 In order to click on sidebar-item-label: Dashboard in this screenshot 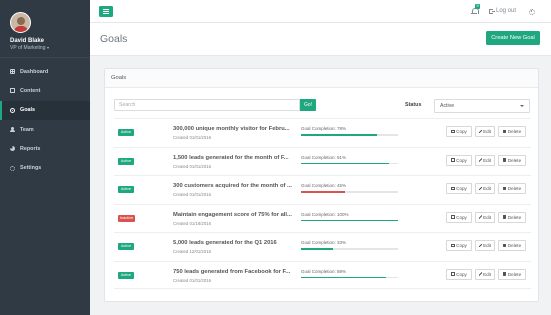, I will do `click(34, 71)`.